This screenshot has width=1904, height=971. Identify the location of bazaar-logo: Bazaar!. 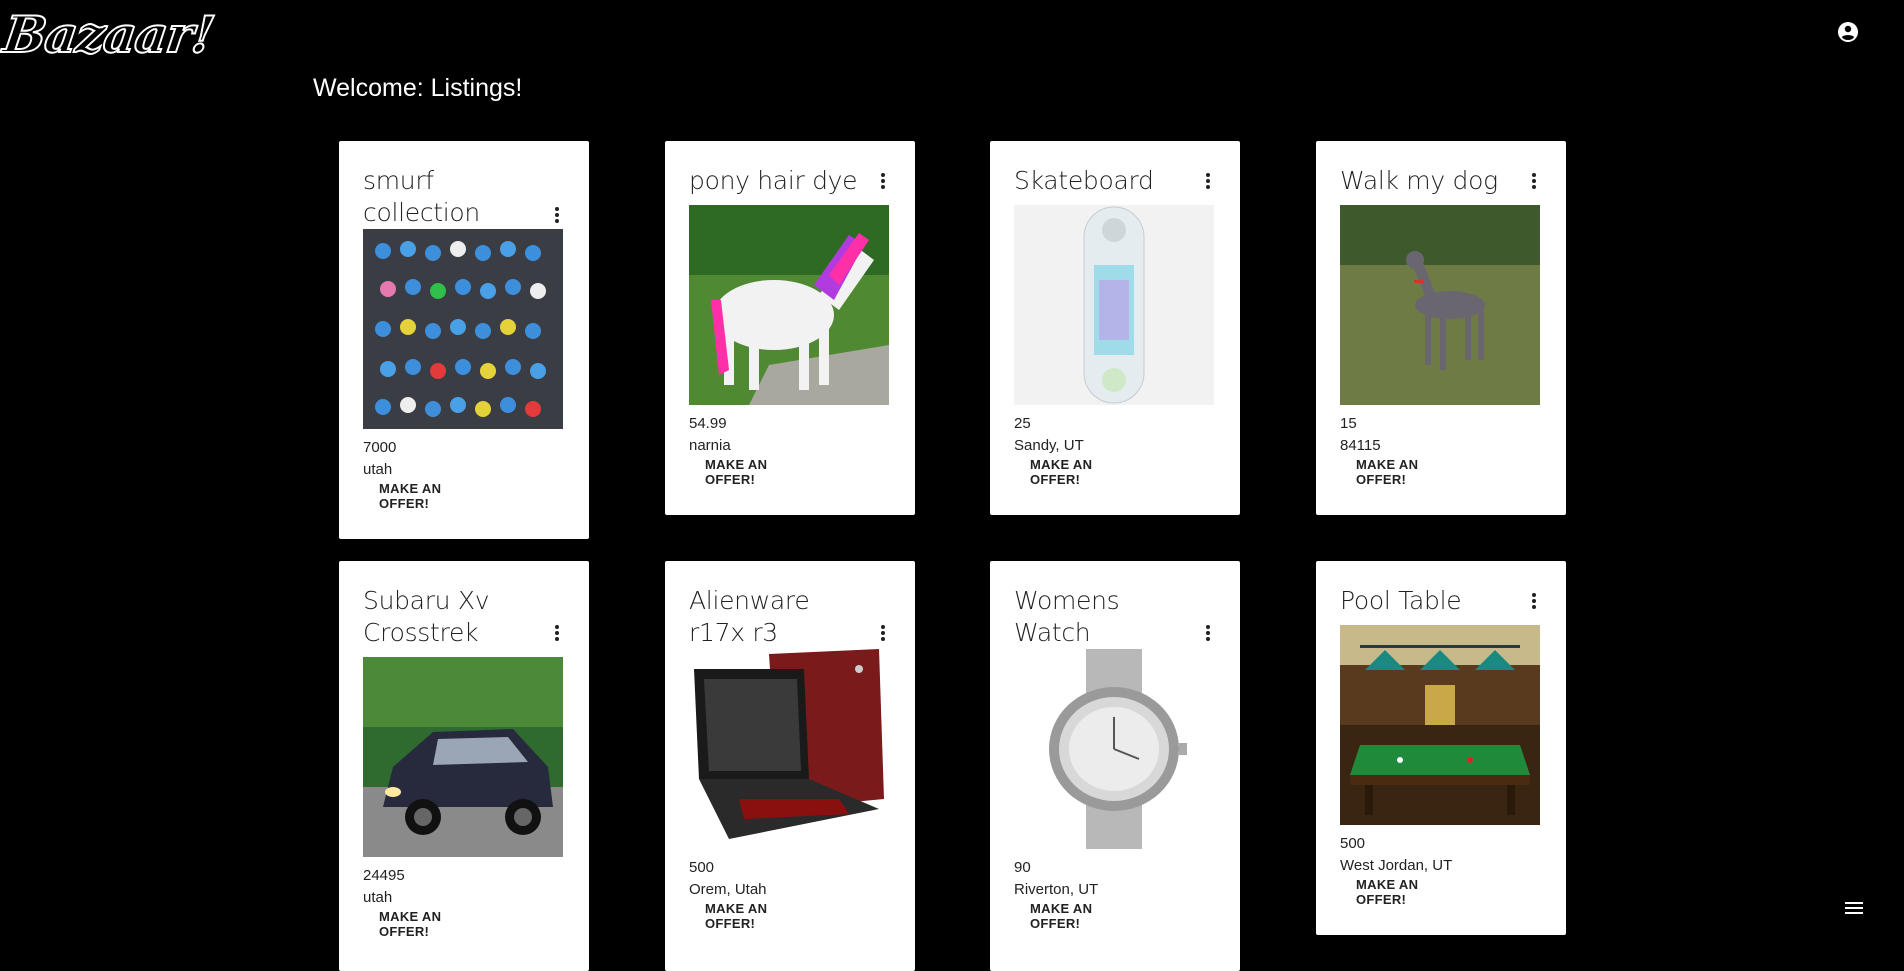
(109, 34).